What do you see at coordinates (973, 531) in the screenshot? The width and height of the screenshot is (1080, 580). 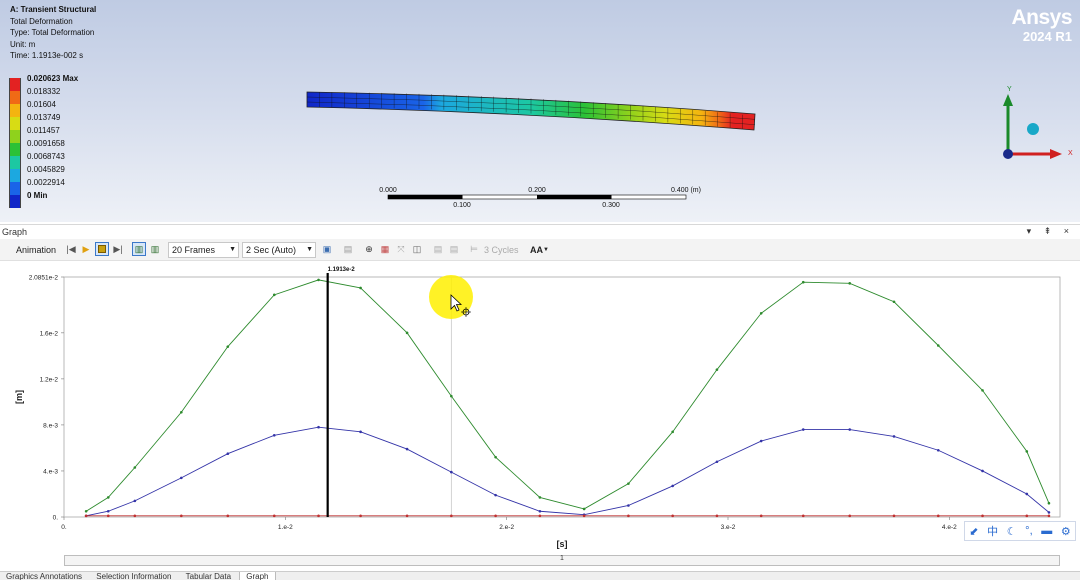 I see `keyboard-icon: ⬋` at bounding box center [973, 531].